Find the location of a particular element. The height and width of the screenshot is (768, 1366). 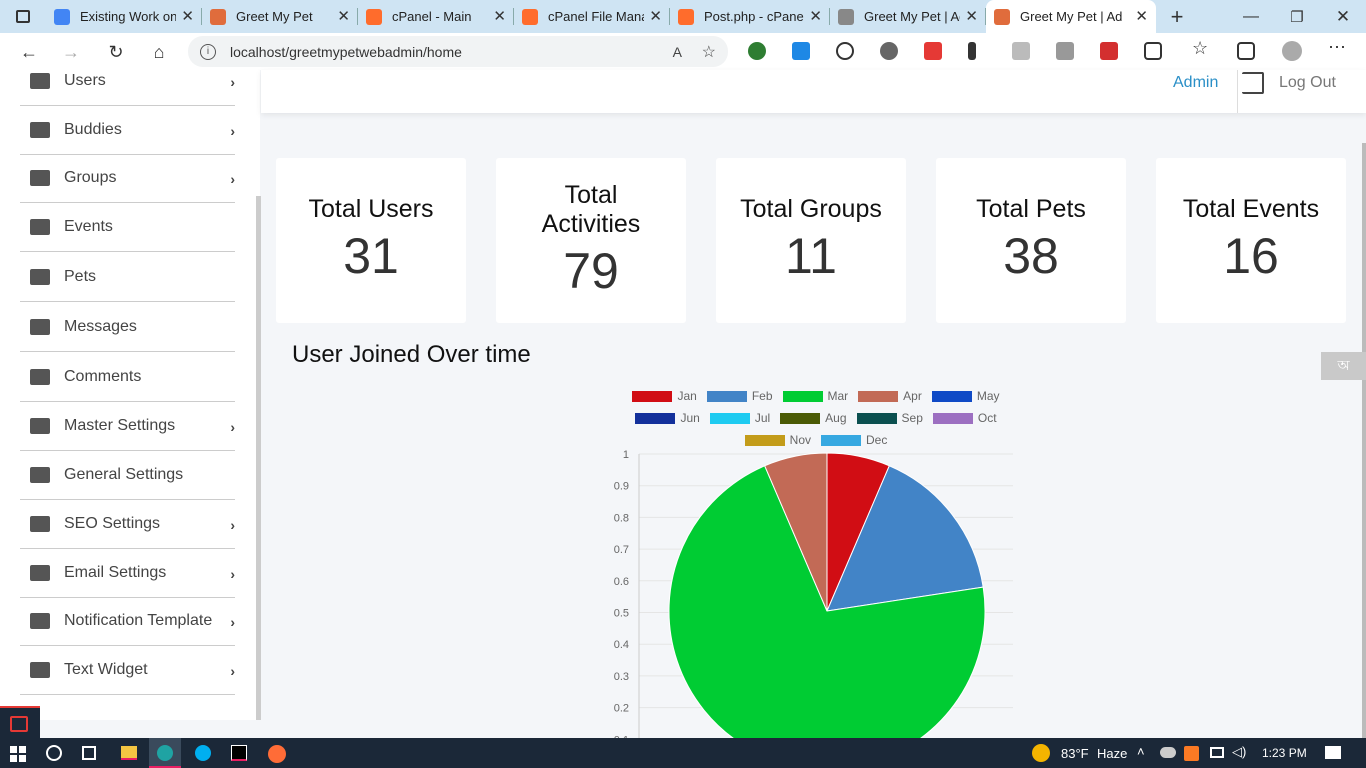

main-scrollbar is located at coordinates (1364, 440).